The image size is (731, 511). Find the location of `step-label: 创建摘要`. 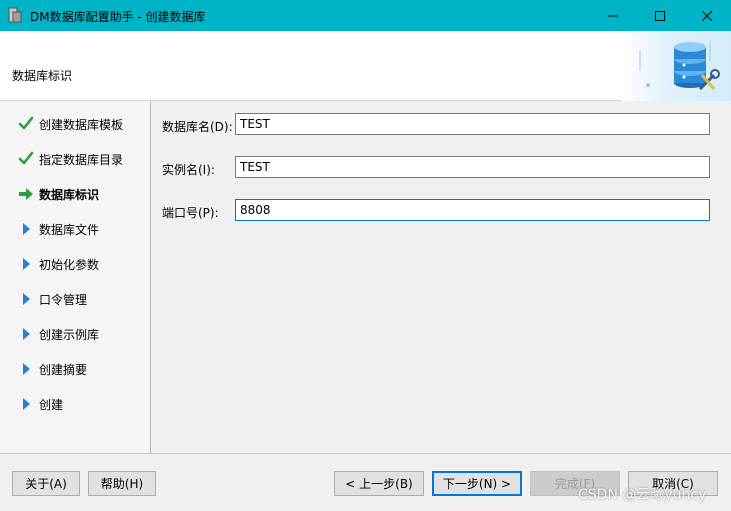

step-label: 创建摘要 is located at coordinates (63, 370).